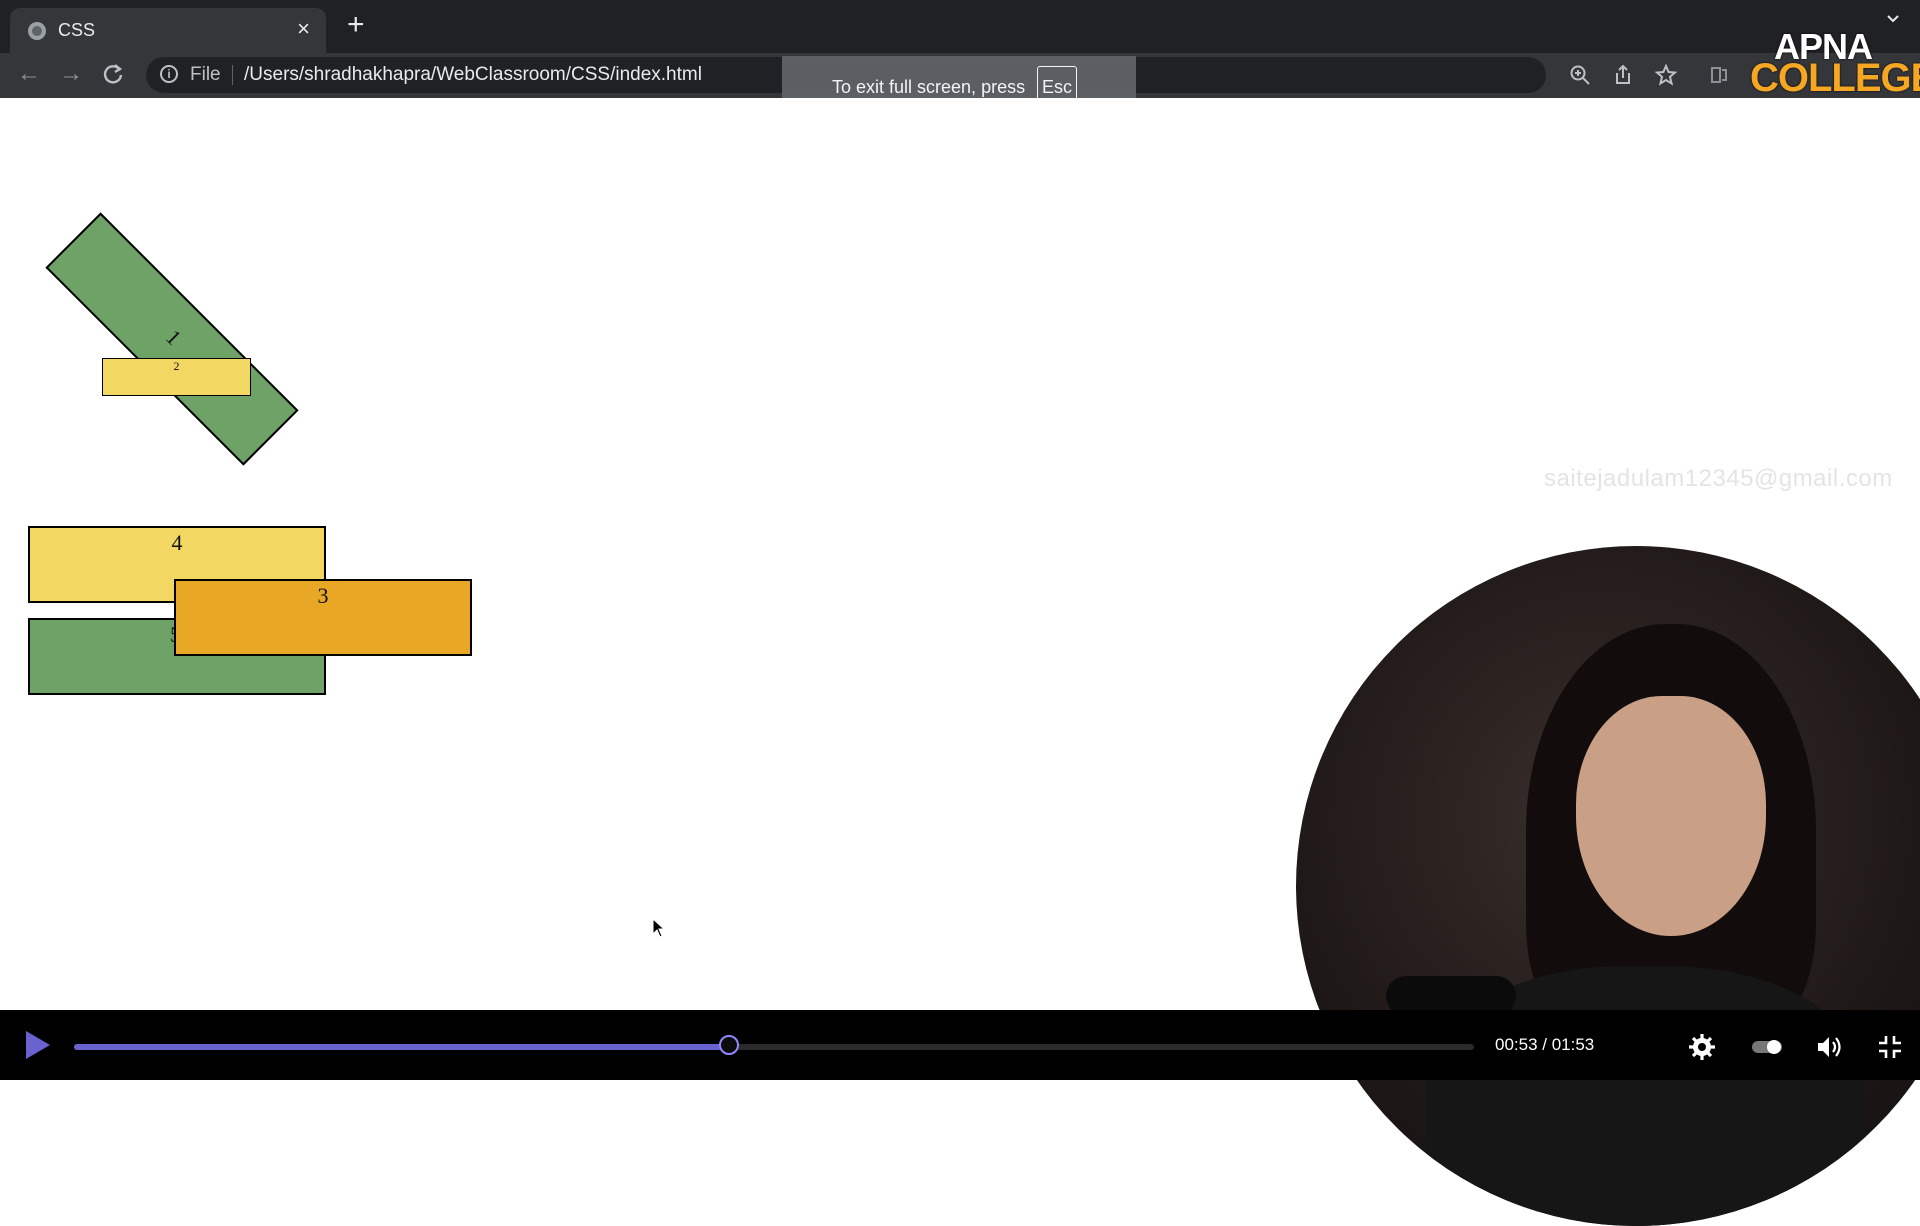 The width and height of the screenshot is (1920, 1226). Describe the element at coordinates (960, 26) in the screenshot. I see `tab-strip: CSS × +` at that location.